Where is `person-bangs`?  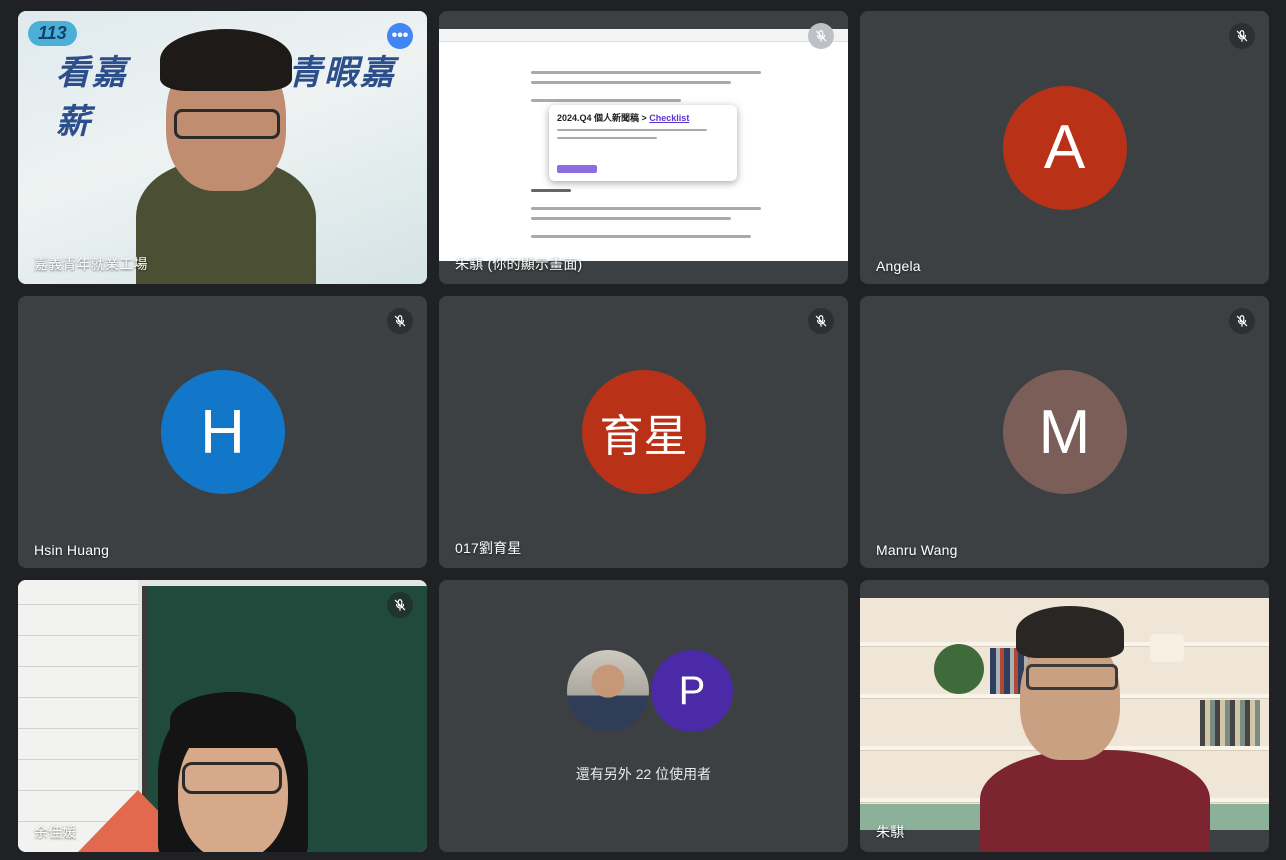 person-bangs is located at coordinates (233, 720).